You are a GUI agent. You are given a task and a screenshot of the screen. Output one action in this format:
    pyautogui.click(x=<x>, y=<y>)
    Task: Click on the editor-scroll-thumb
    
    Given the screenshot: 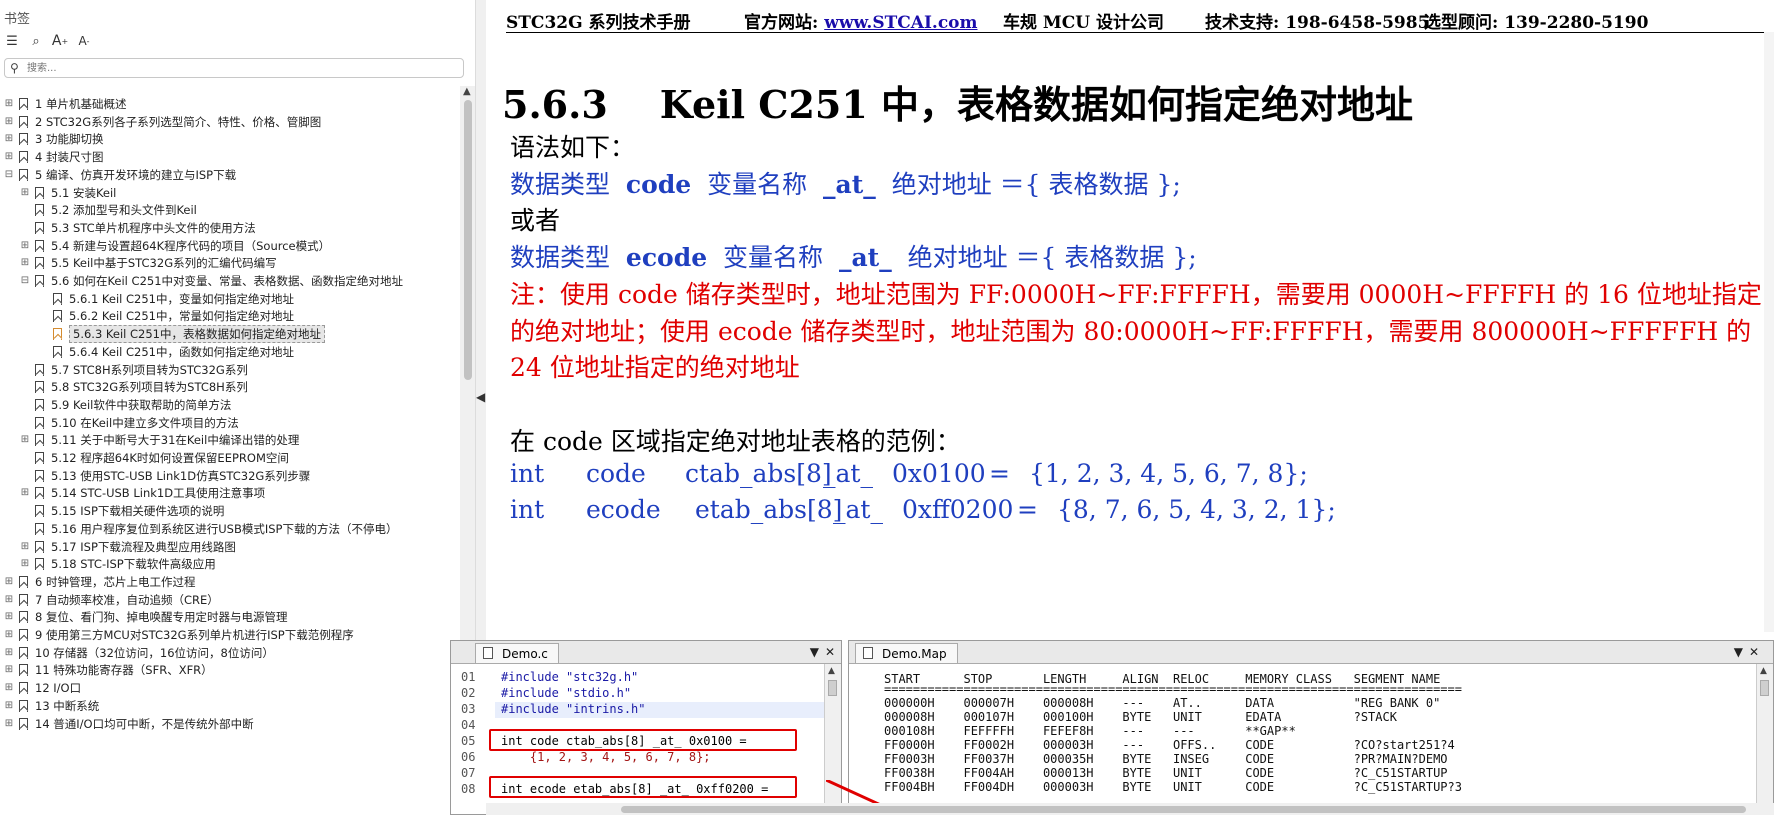 What is the action you would take?
    pyautogui.click(x=832, y=688)
    